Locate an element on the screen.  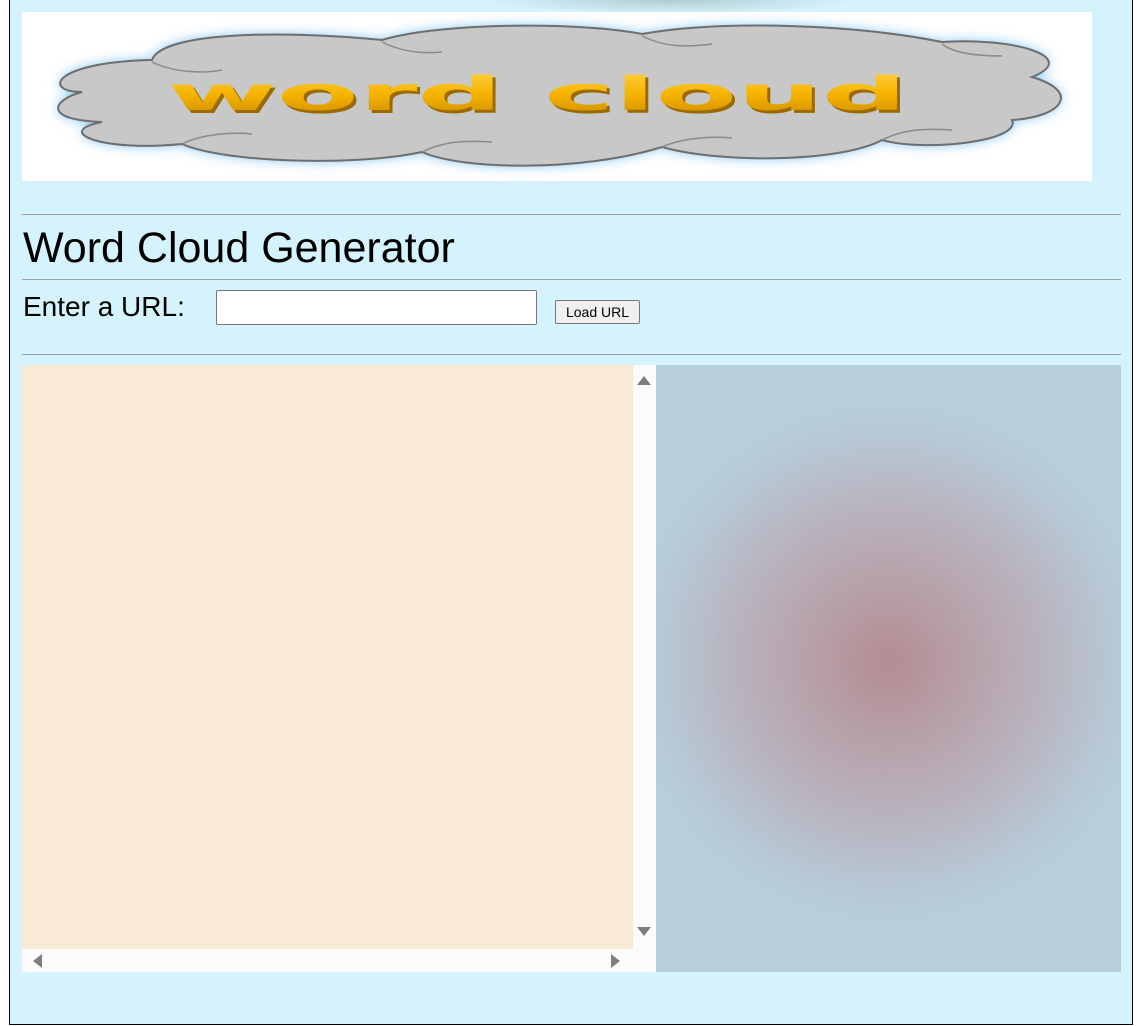
page-title: Word Cloud Generator is located at coordinates (239, 248).